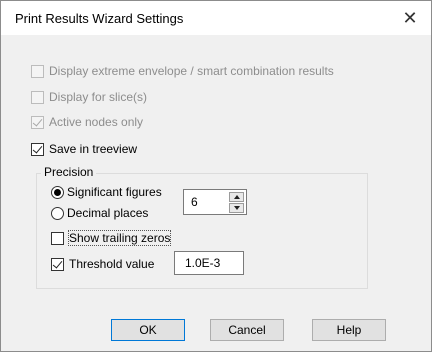 The height and width of the screenshot is (352, 432). Describe the element at coordinates (112, 264) in the screenshot. I see `threshold-label: Threshold value` at that location.